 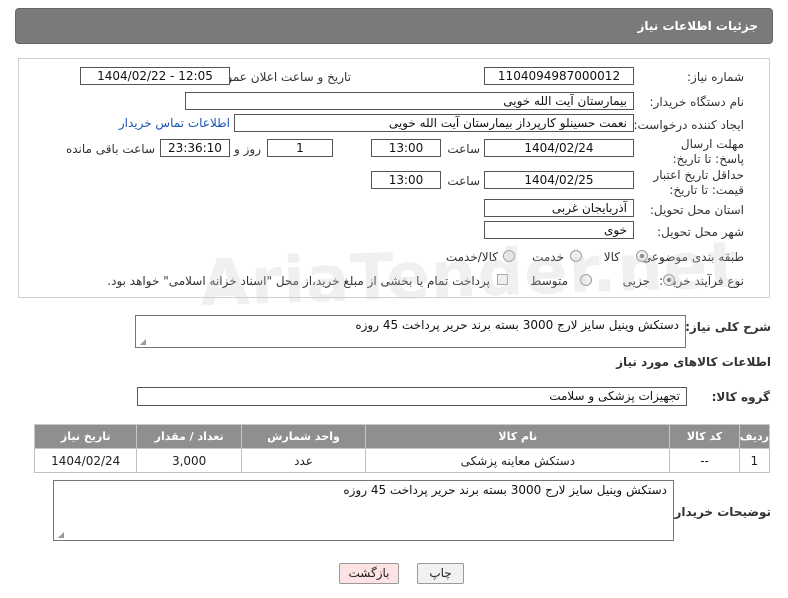 I want to click on city-label: شهر محل تحویل:, so click(x=700, y=232).